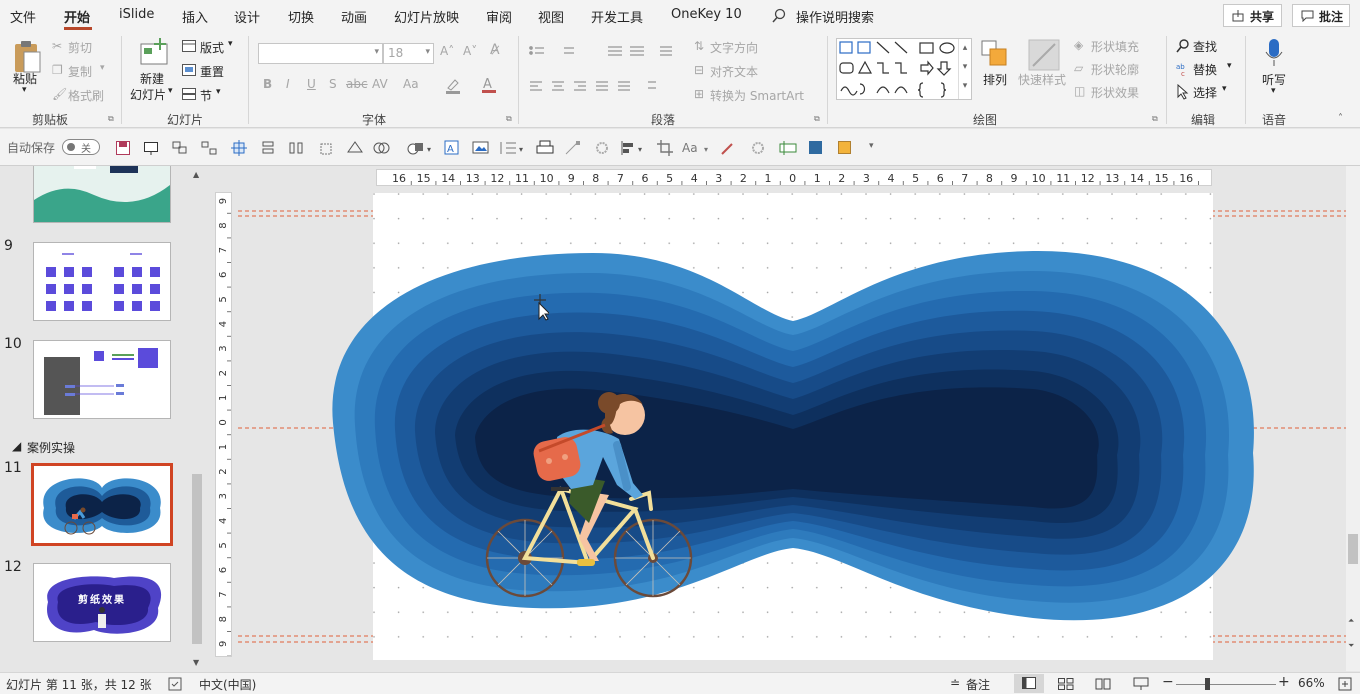 Image resolution: width=1360 pixels, height=694 pixels. Describe the element at coordinates (757, 95) in the screenshot. I see `convert-smartart-button: 转换为 SmartArt` at that location.